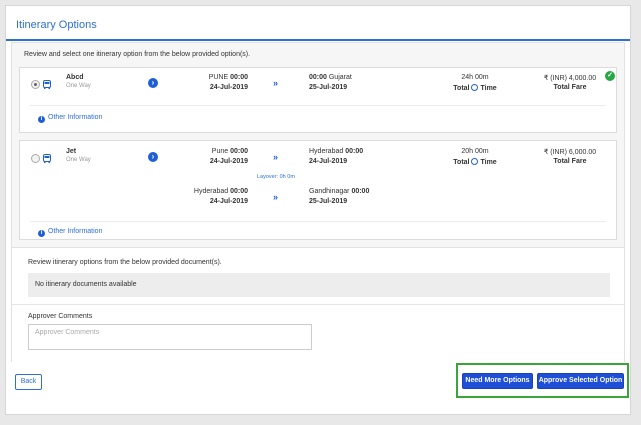 This screenshot has height=425, width=641. I want to click on page-title: Itinerary Options, so click(56, 25).